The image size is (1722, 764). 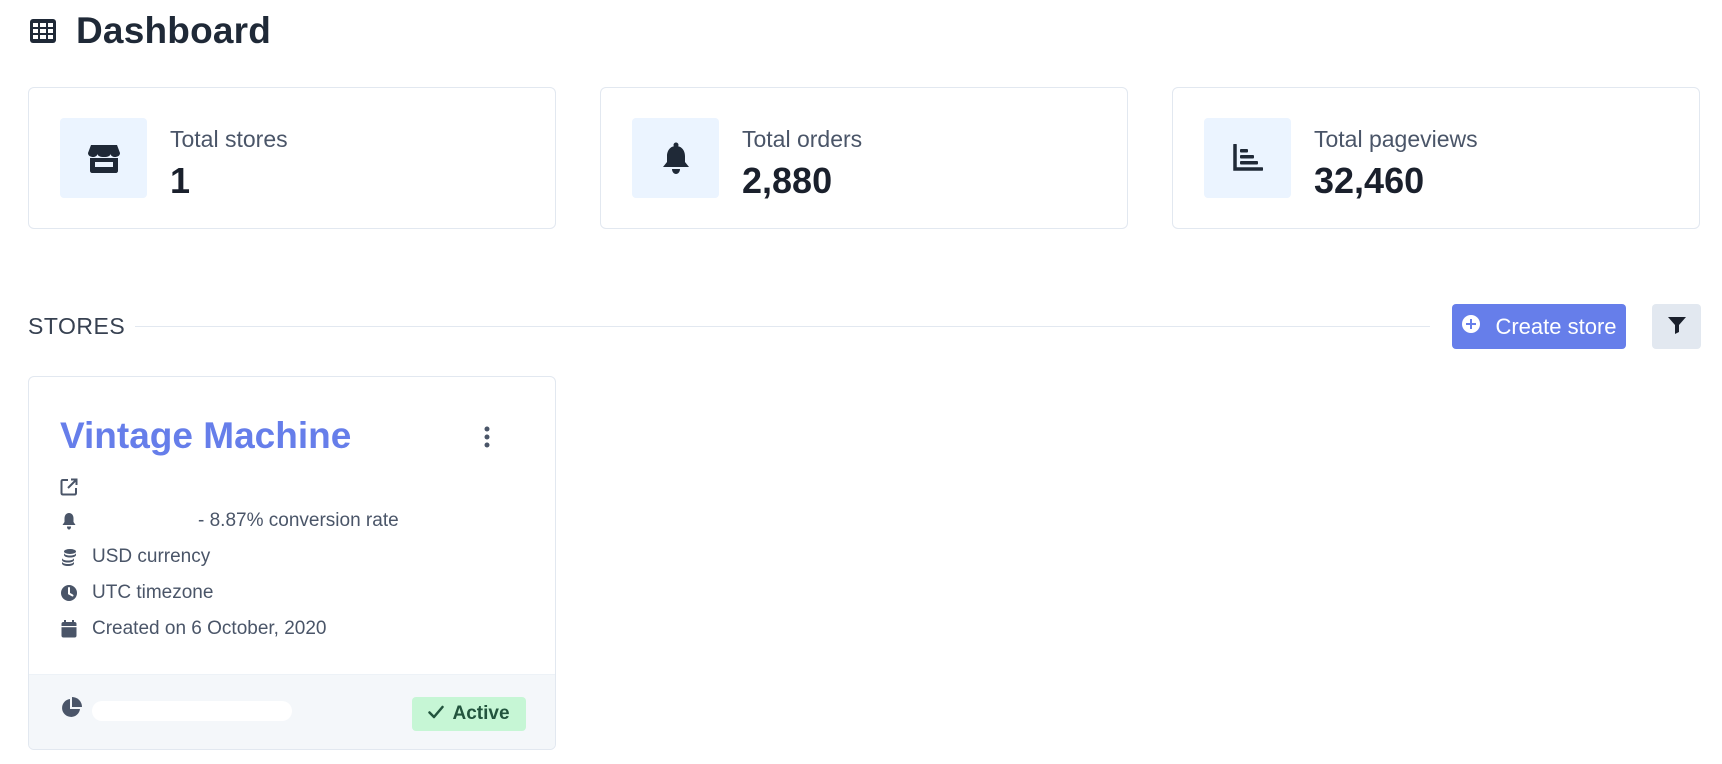 What do you see at coordinates (43, 31) in the screenshot?
I see `table-grid-icon` at bounding box center [43, 31].